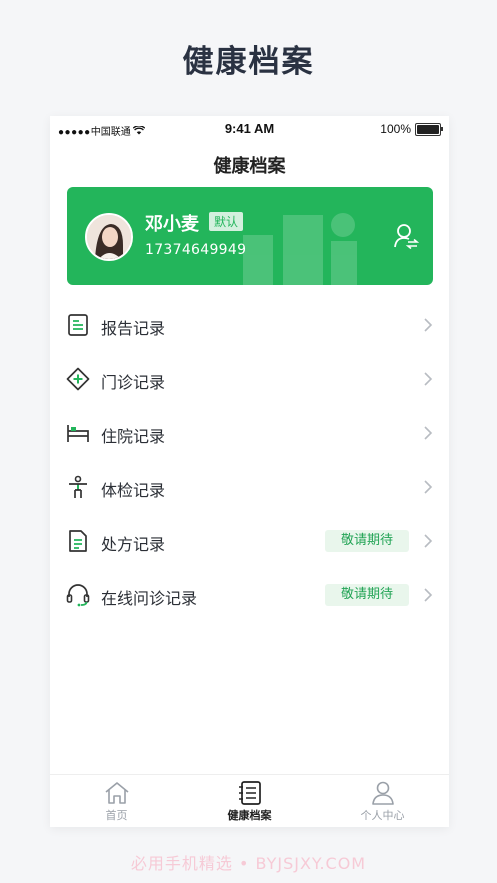 The height and width of the screenshot is (883, 497). I want to click on card-decoration-icon, so click(300, 249).